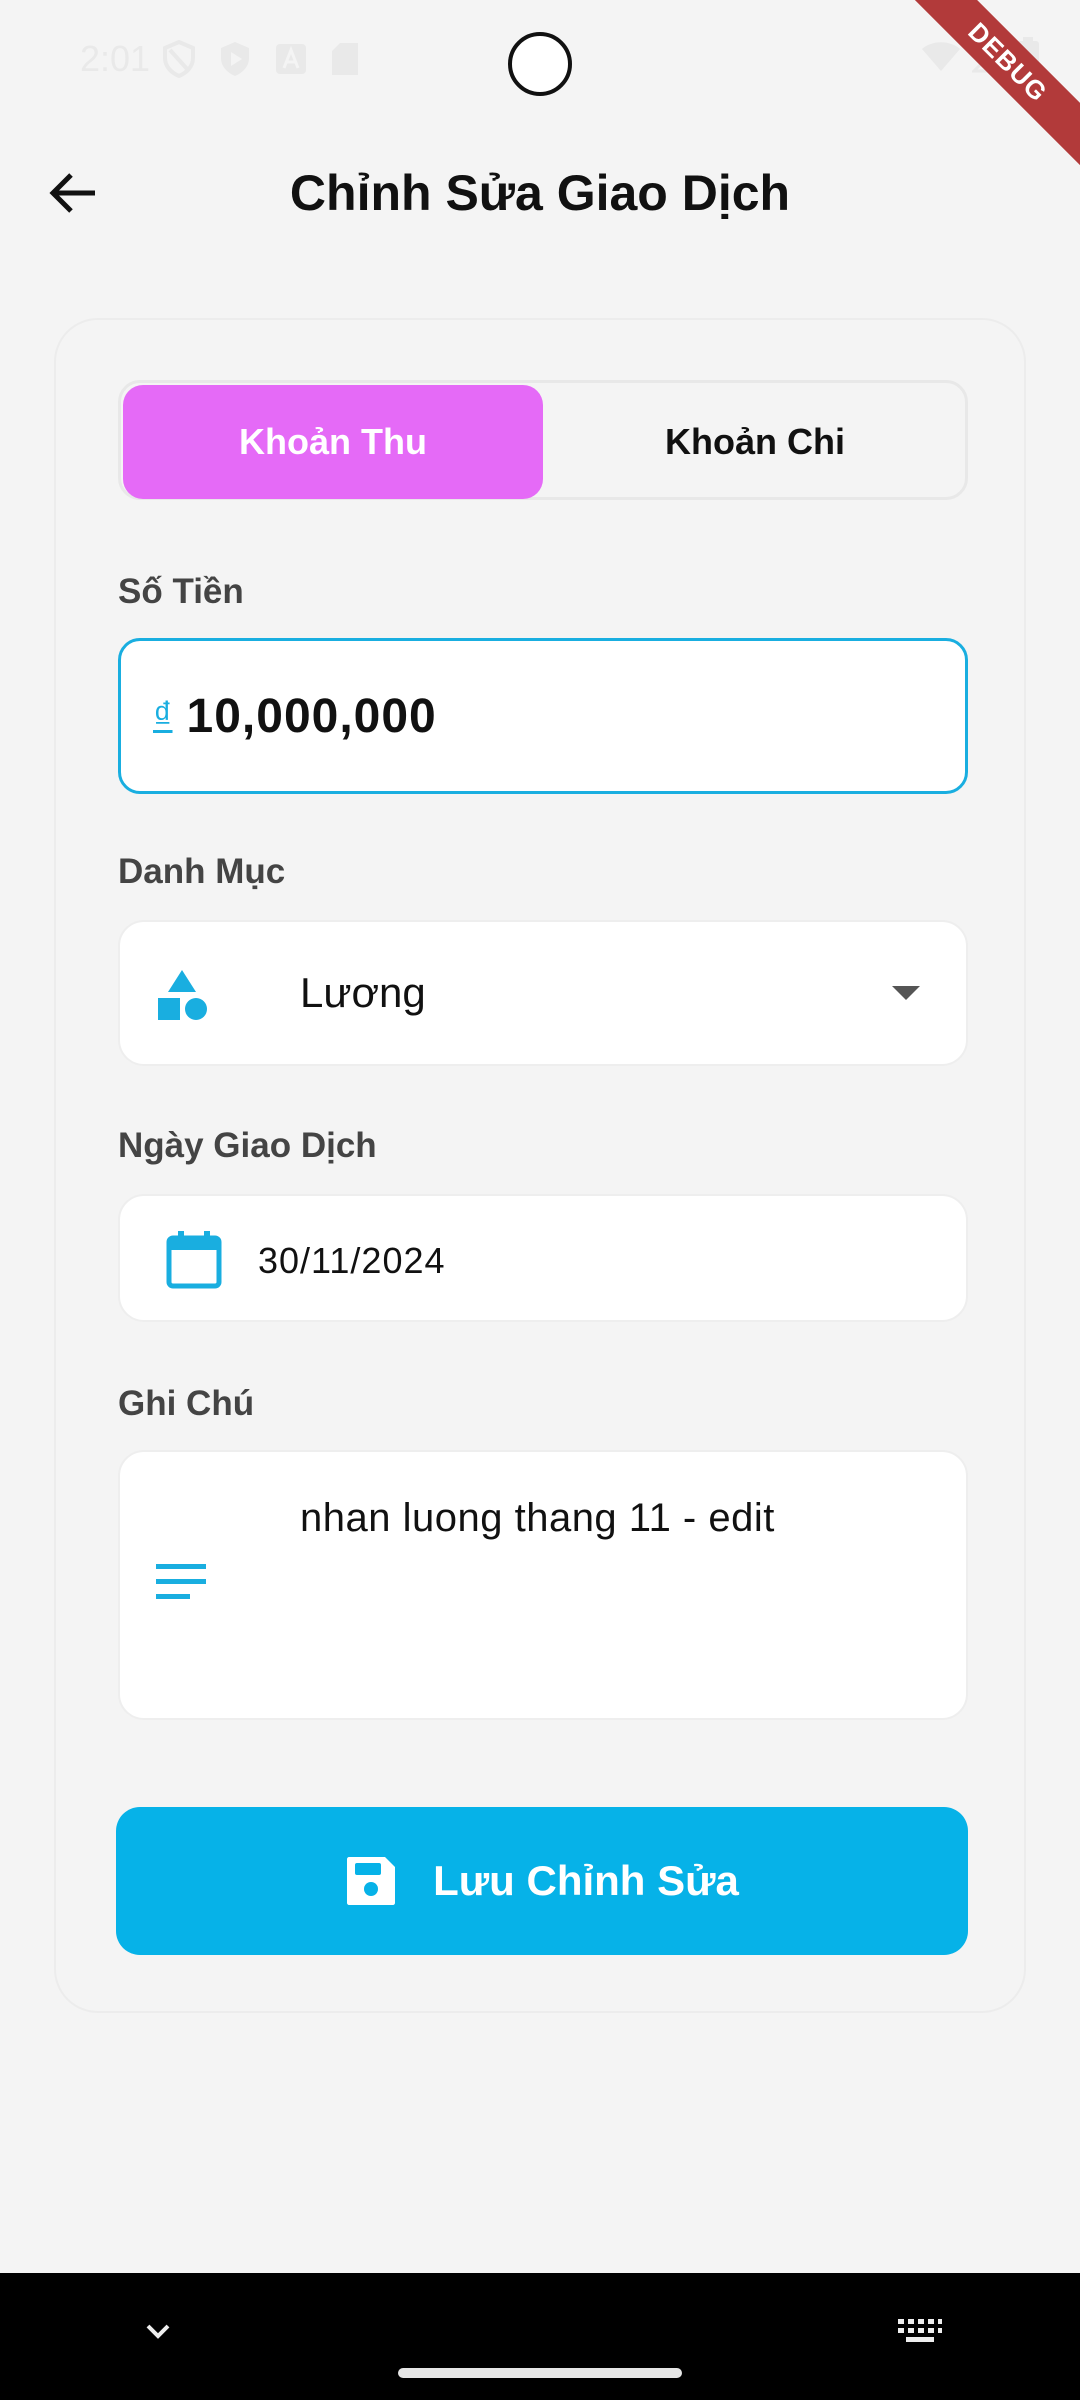 This screenshot has width=1080, height=2400. What do you see at coordinates (182, 995) in the screenshot?
I see `shapes-icon` at bounding box center [182, 995].